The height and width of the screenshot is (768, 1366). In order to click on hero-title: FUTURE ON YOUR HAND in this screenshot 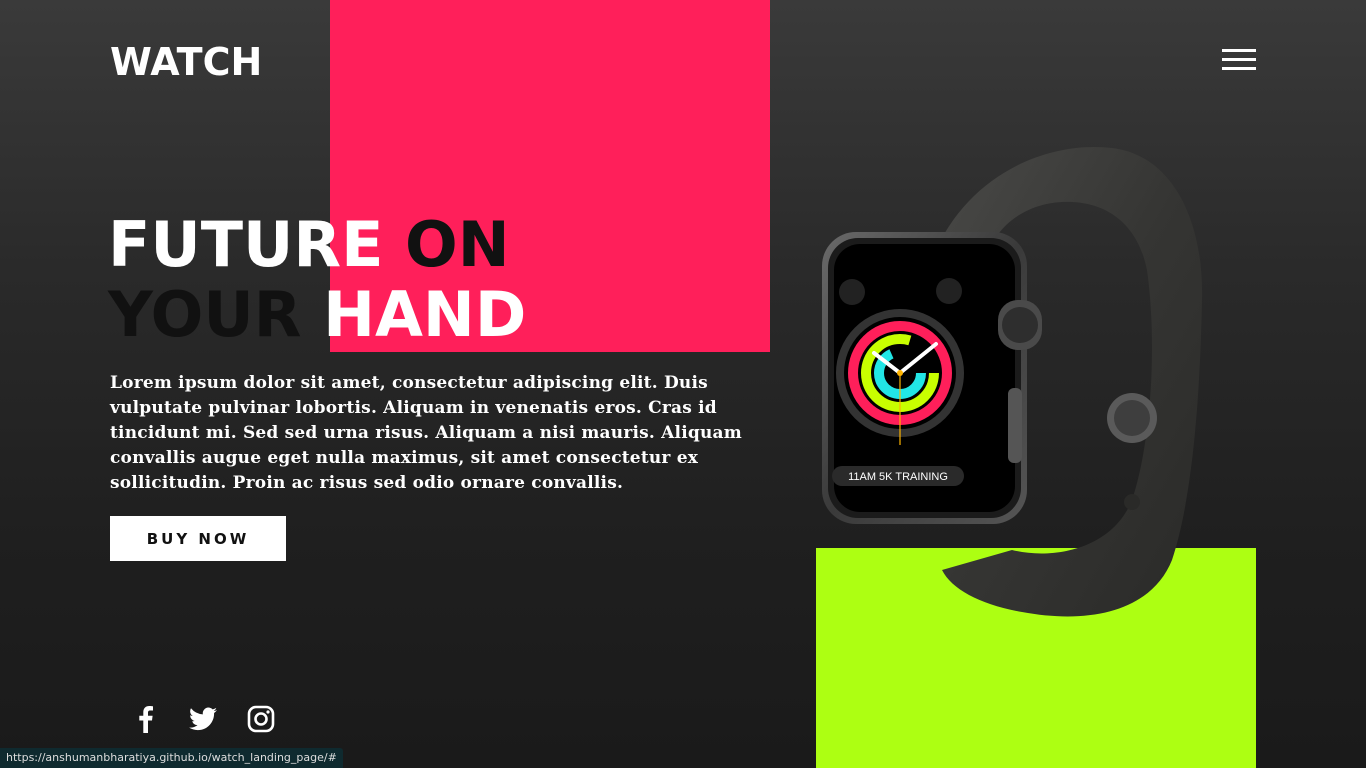, I will do `click(317, 280)`.